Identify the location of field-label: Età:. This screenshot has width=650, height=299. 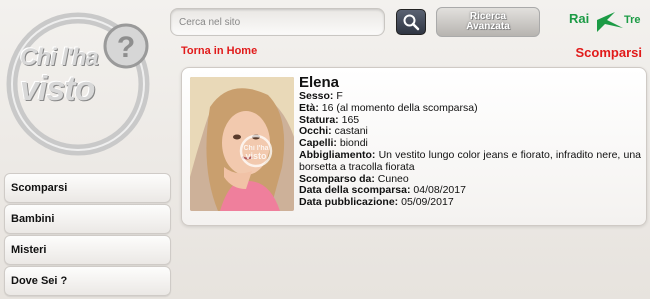
(309, 107).